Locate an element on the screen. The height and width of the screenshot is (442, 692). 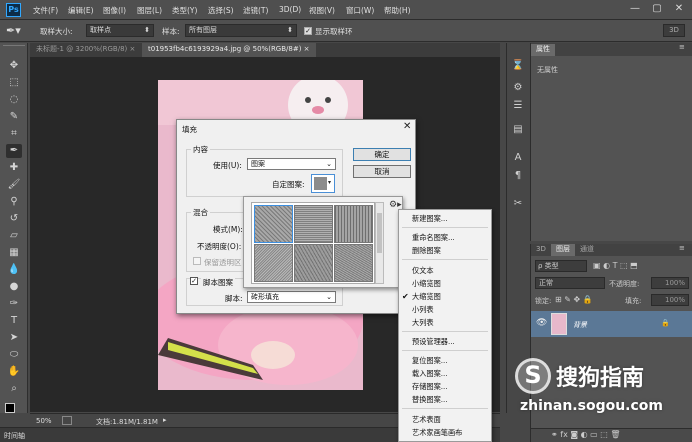
blur-tool-icon: 💧 is located at coordinates (14, 270).